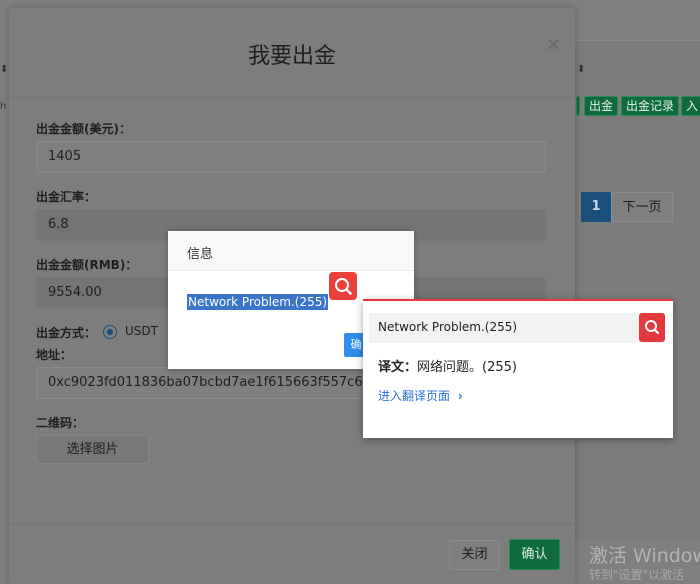 This screenshot has height=584, width=700. What do you see at coordinates (291, 251) in the screenshot?
I see `info-dialog-header: 信息` at bounding box center [291, 251].